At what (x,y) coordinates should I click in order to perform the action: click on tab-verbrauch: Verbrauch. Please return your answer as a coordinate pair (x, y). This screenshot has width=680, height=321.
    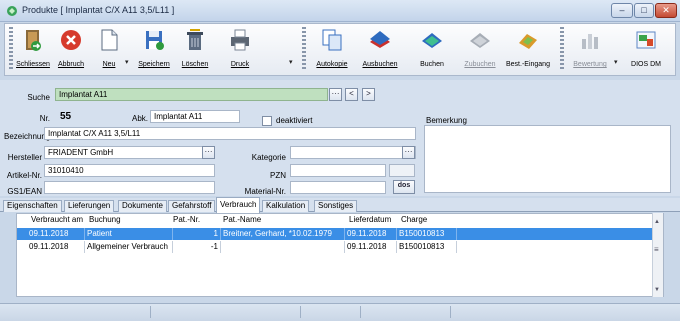
    Looking at the image, I should click on (238, 205).